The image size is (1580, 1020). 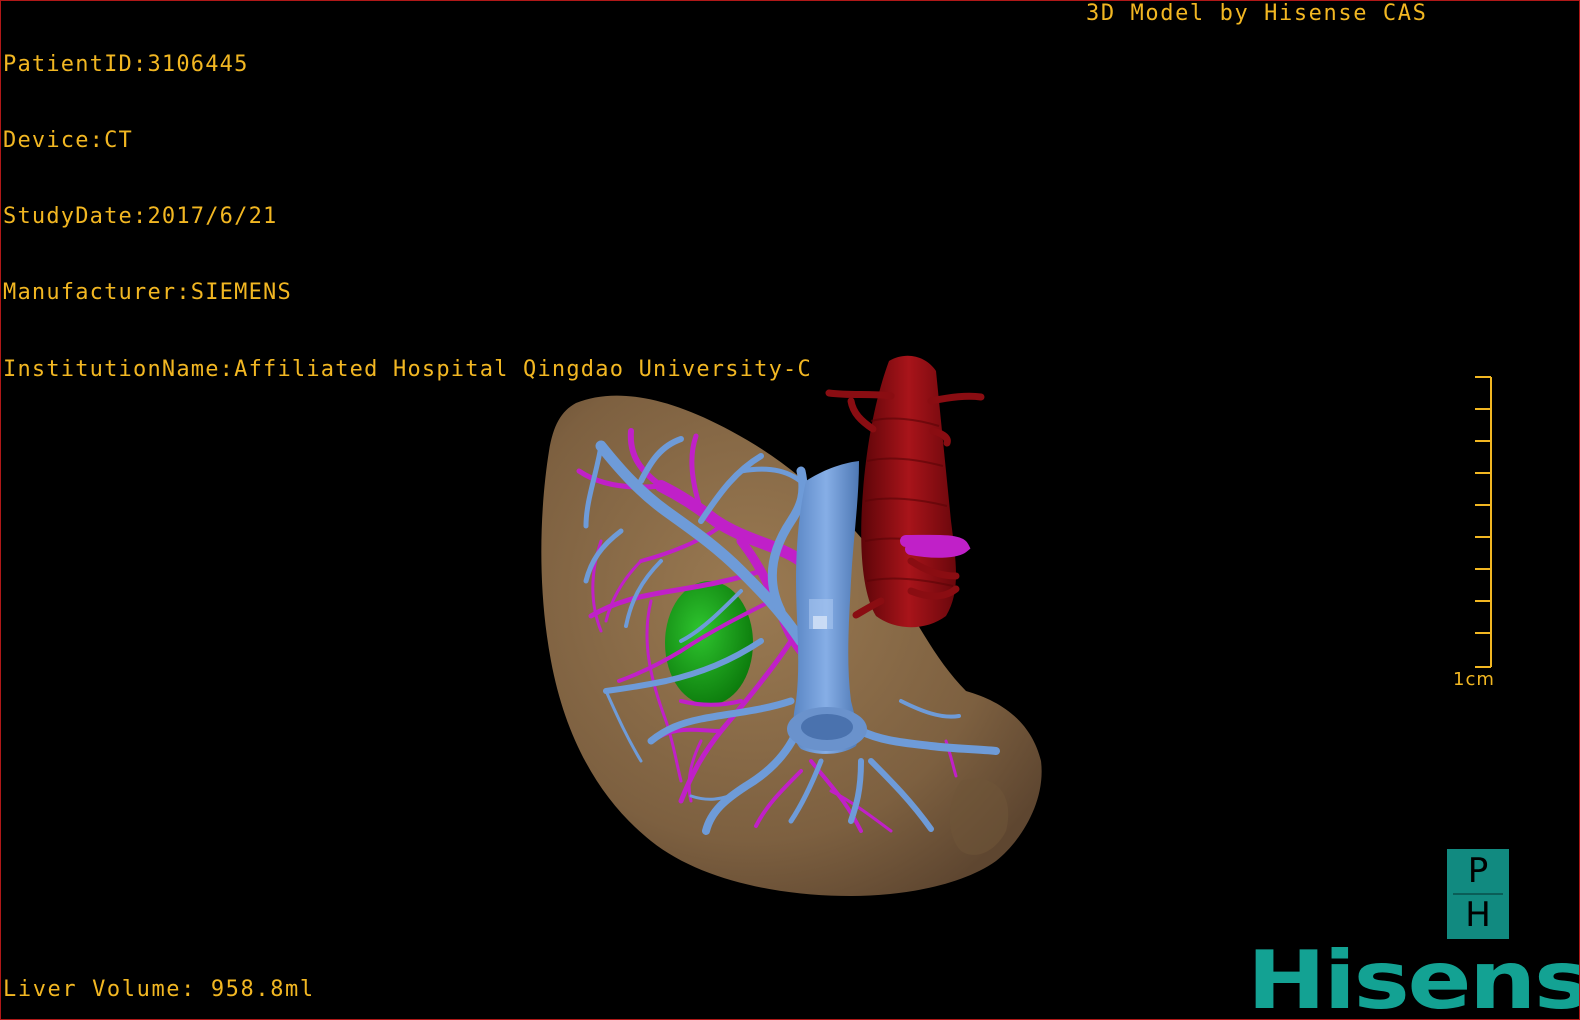 I want to click on lesion-tumor, so click(x=709, y=643).